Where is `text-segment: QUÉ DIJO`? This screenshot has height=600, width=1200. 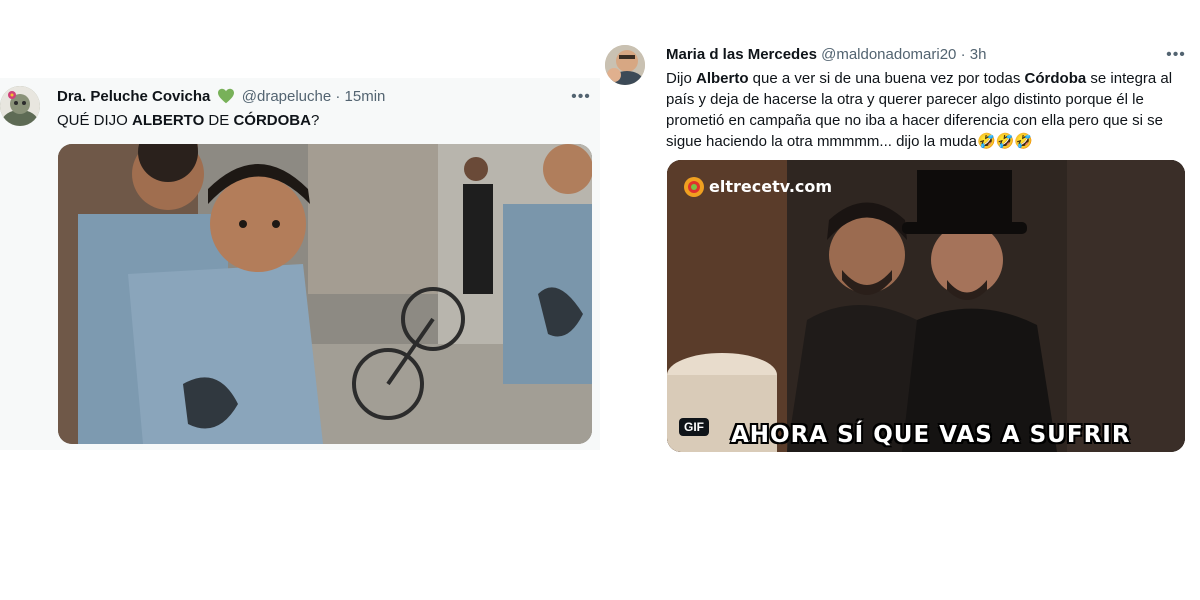 text-segment: QUÉ DIJO is located at coordinates (95, 120).